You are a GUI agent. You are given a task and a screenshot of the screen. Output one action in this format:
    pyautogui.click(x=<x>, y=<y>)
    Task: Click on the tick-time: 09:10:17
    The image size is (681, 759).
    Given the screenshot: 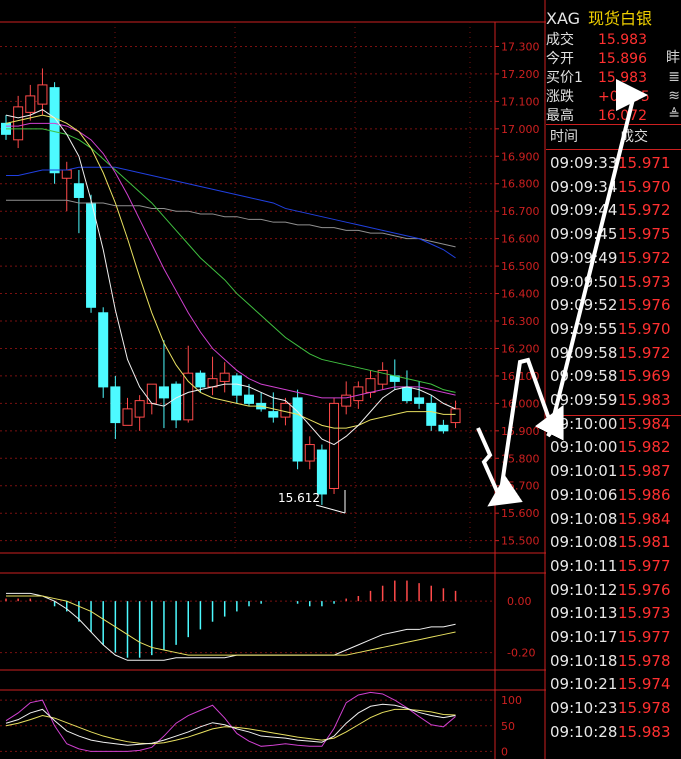 What is the action you would take?
    pyautogui.click(x=584, y=637)
    